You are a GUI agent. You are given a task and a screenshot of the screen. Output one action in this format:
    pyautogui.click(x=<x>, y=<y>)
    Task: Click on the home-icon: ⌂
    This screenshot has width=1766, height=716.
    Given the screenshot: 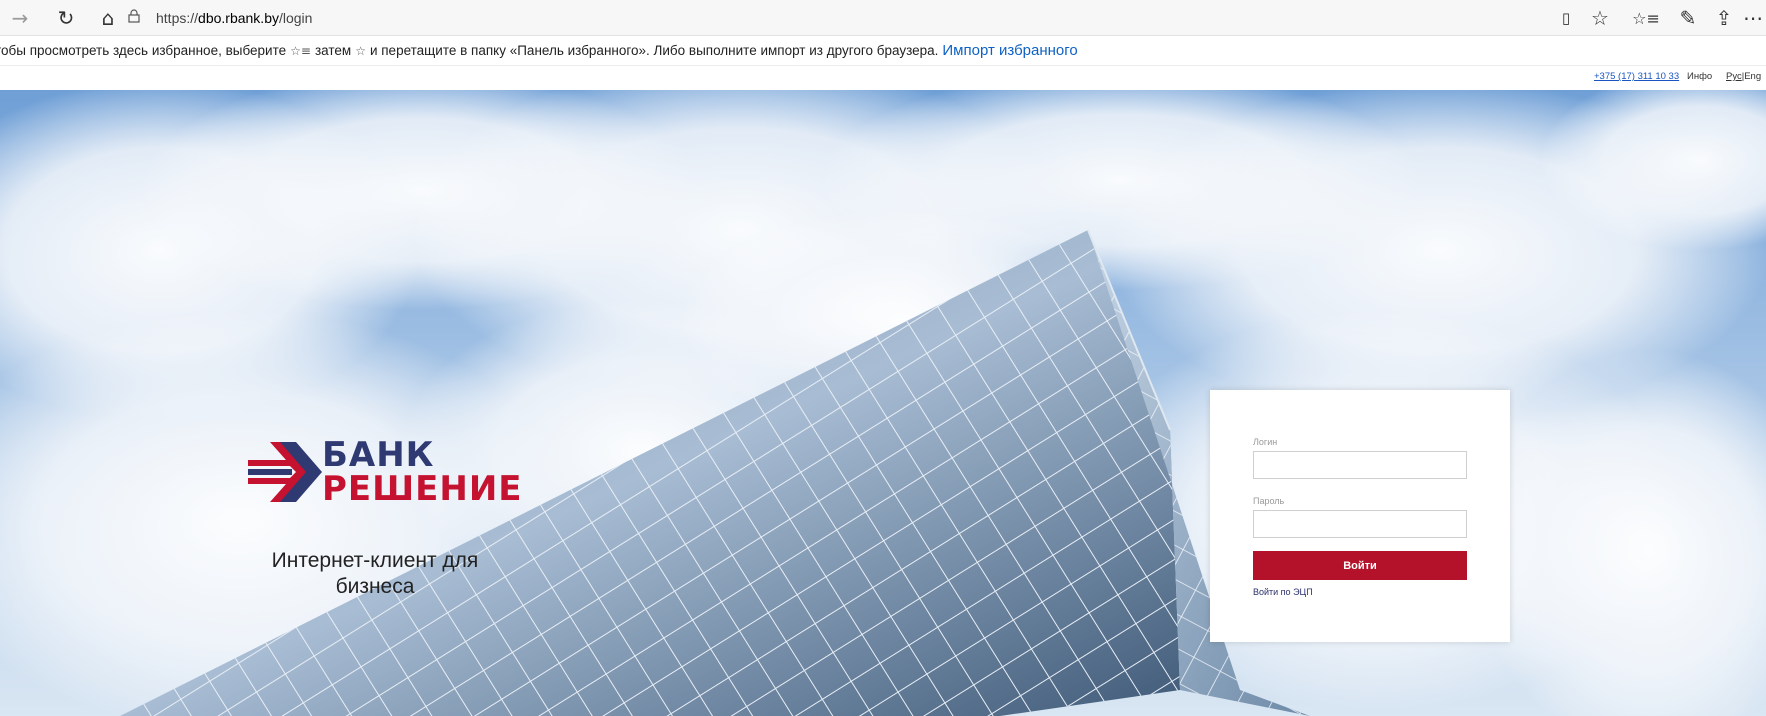 What is the action you would take?
    pyautogui.click(x=108, y=18)
    